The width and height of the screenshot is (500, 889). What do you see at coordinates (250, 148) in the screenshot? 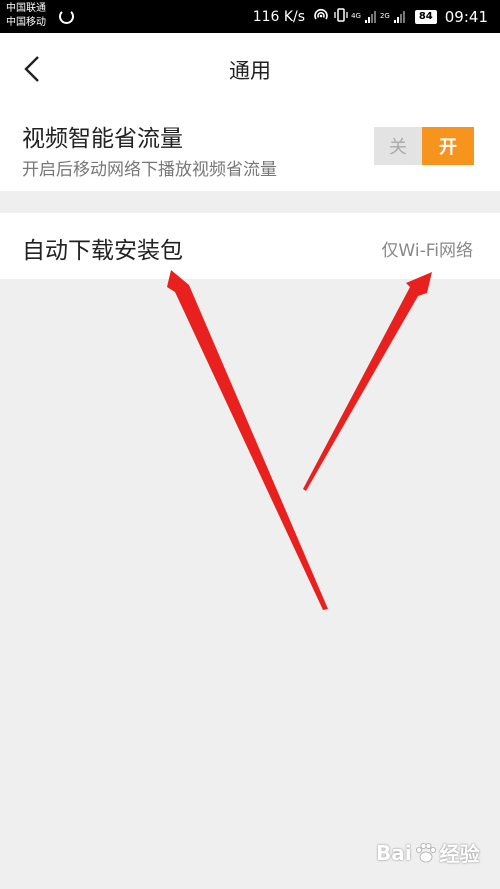
I see `setting-row-video-save-data: 视频智能省流量 开启后移动网络下播放视频省流量 关 开` at bounding box center [250, 148].